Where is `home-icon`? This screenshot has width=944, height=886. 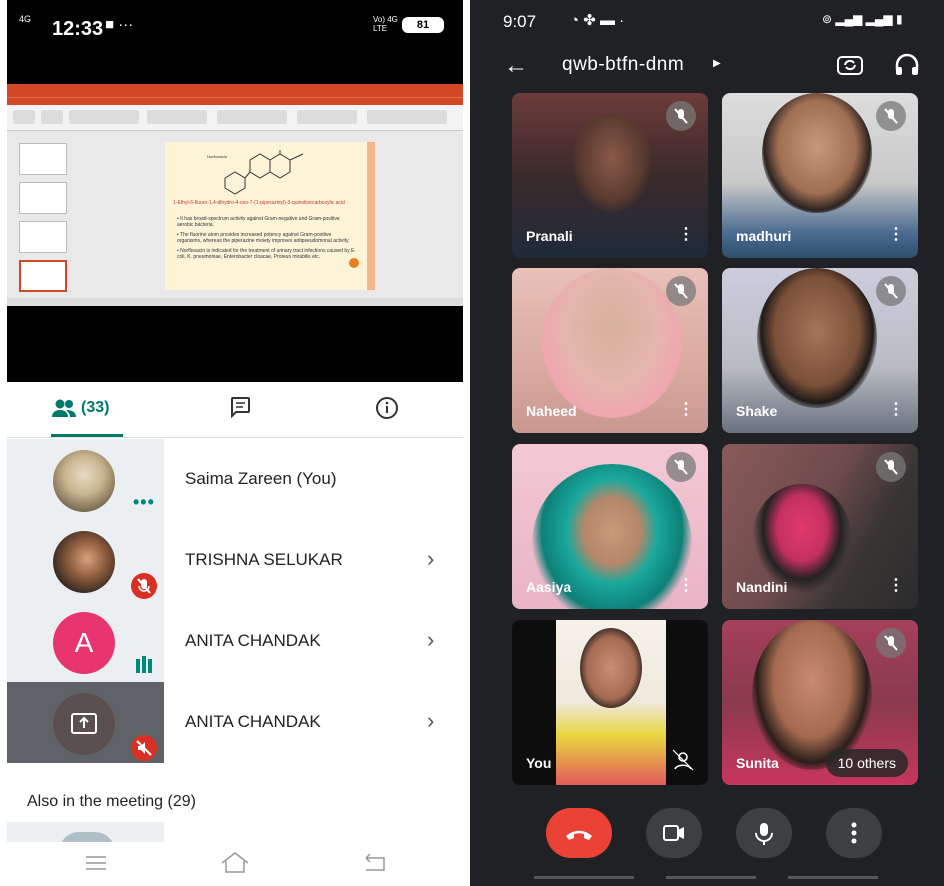
home-icon is located at coordinates (235, 862).